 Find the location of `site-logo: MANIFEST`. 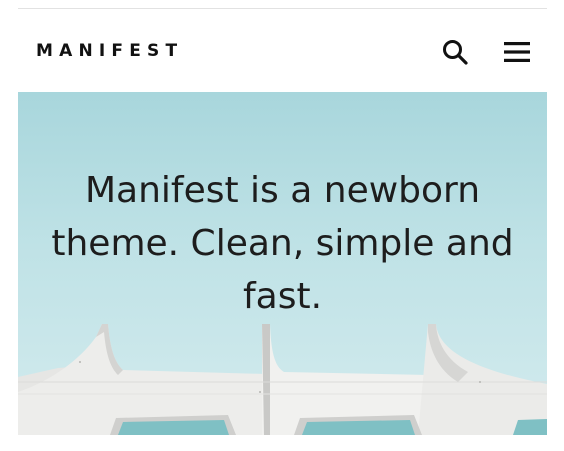

site-logo: MANIFEST is located at coordinates (109, 51).